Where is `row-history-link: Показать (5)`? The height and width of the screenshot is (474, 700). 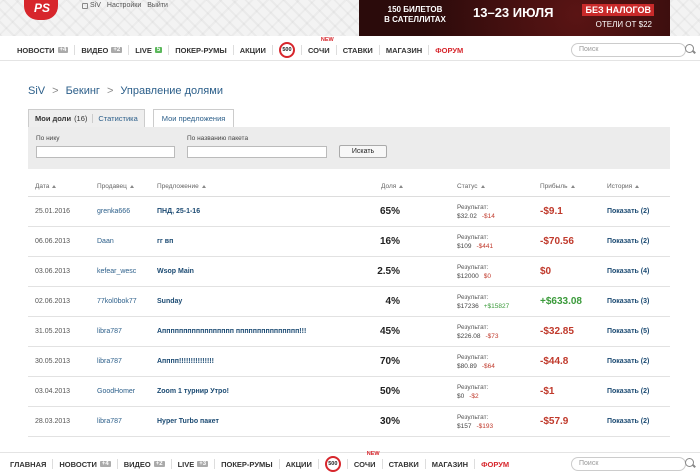 row-history-link: Показать (5) is located at coordinates (628, 331).